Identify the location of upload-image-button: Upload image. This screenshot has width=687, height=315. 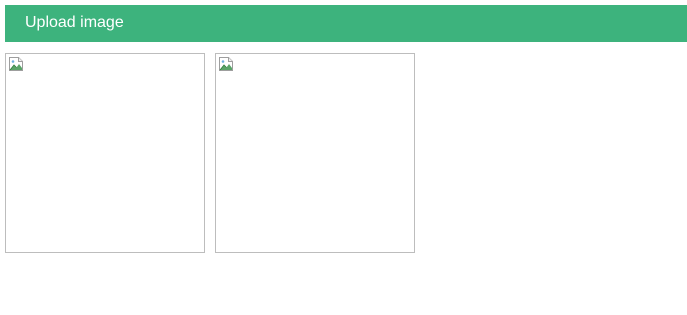
(346, 23).